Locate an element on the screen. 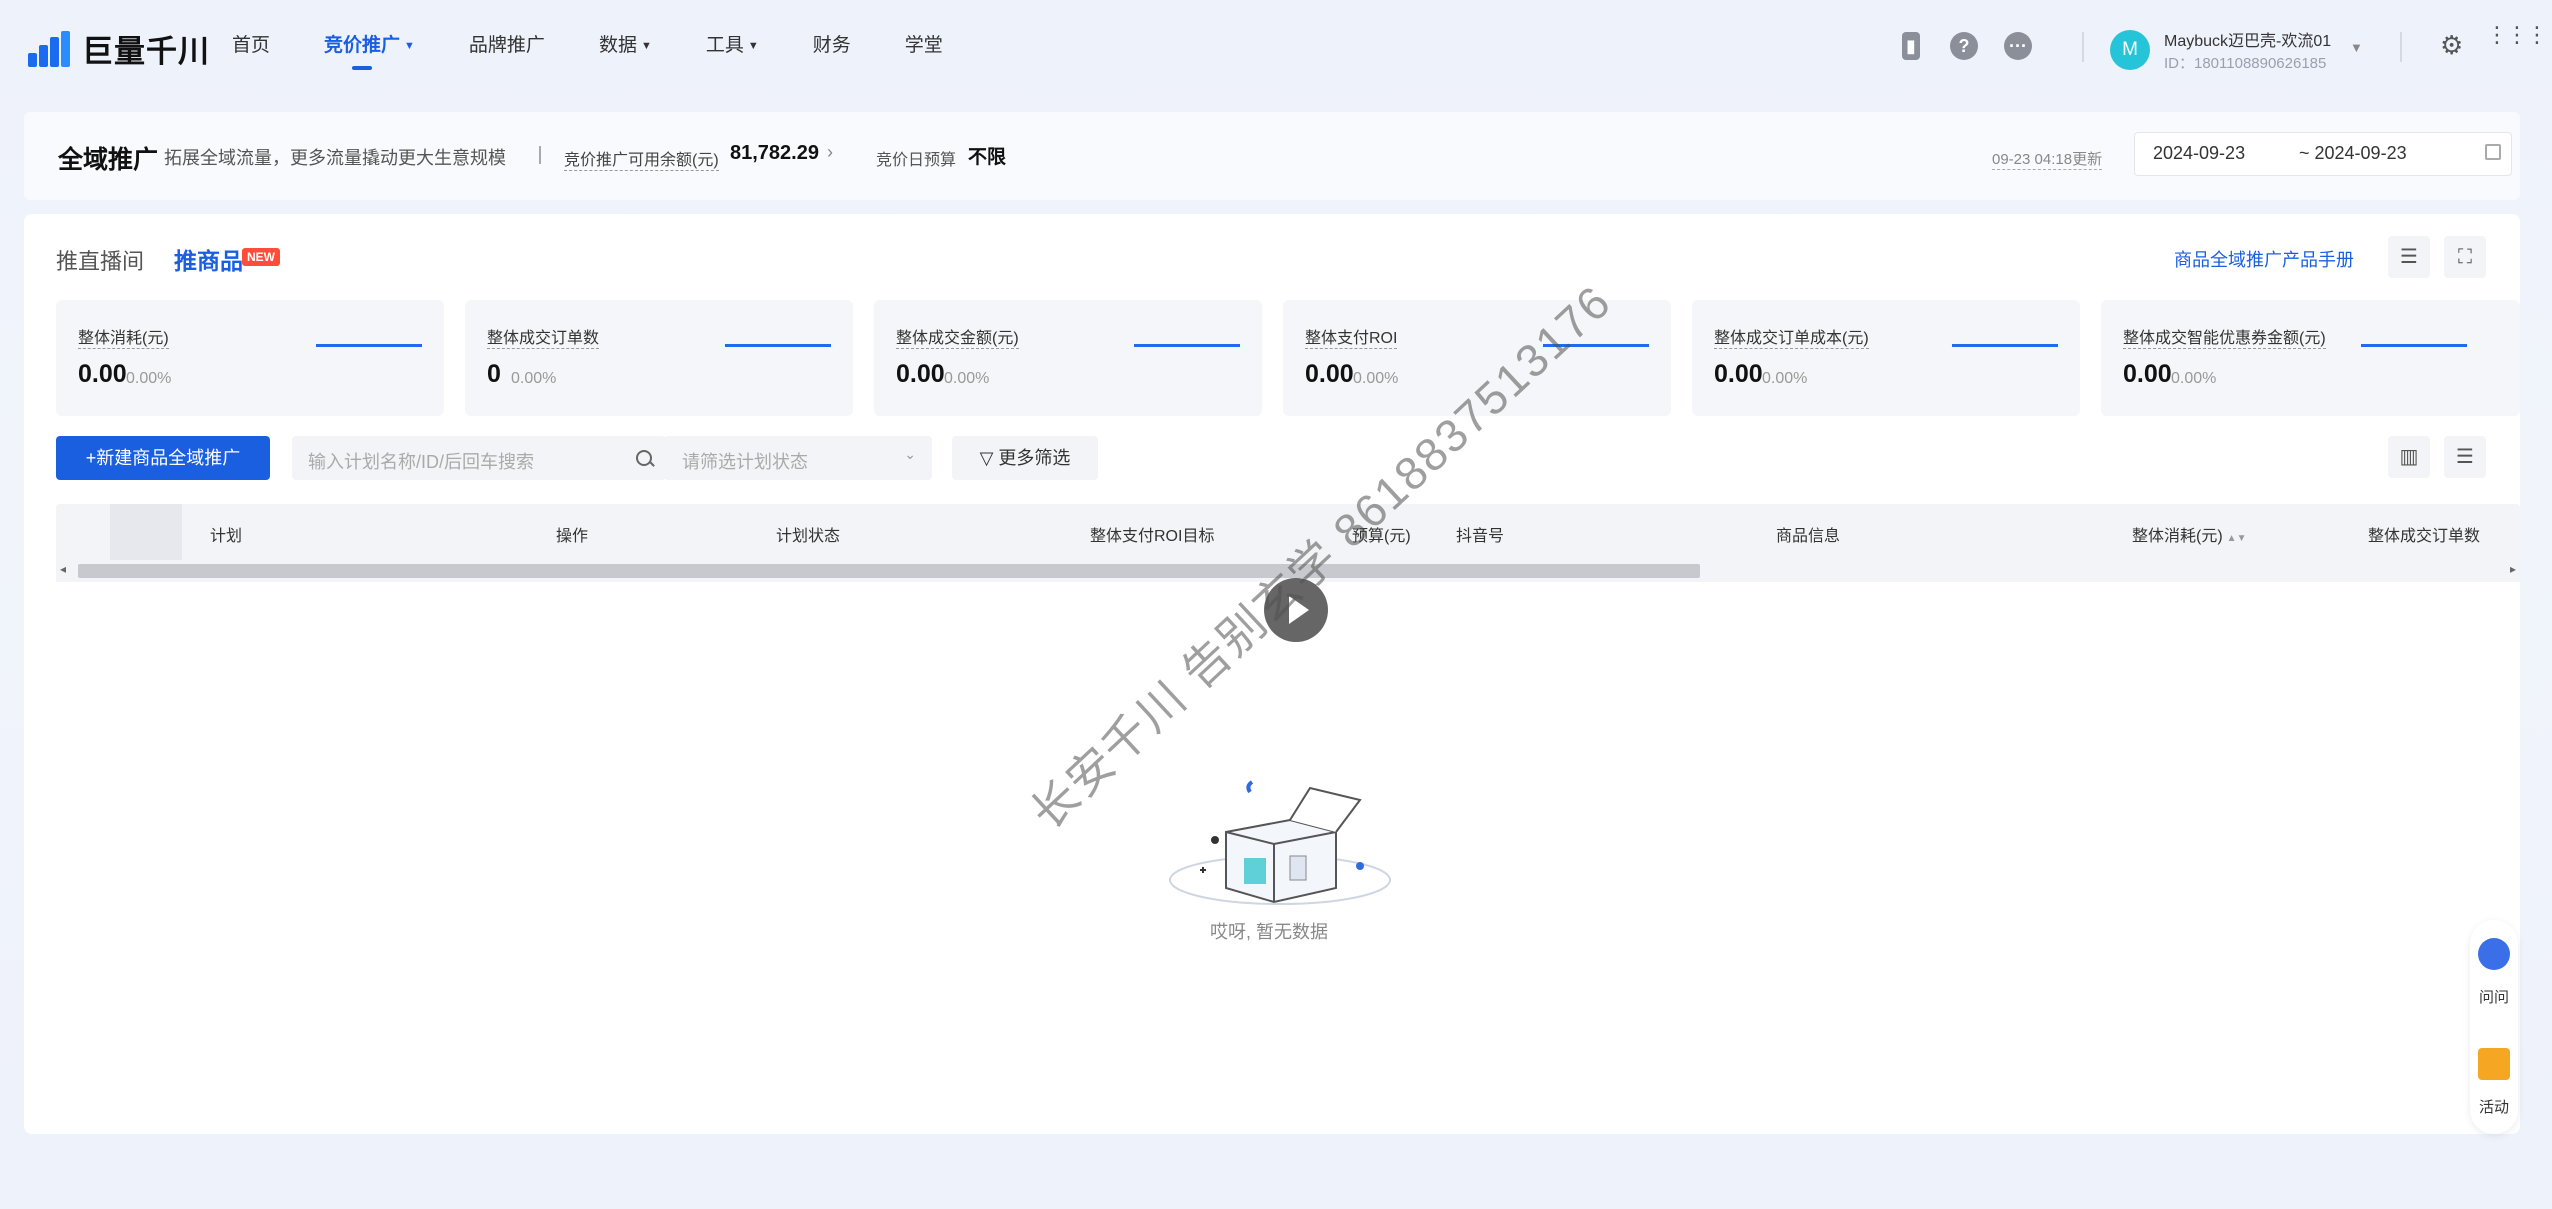 The image size is (2552, 1209). plan-status-select: 请筛选计划状态 ⌄ is located at coordinates (798, 458).